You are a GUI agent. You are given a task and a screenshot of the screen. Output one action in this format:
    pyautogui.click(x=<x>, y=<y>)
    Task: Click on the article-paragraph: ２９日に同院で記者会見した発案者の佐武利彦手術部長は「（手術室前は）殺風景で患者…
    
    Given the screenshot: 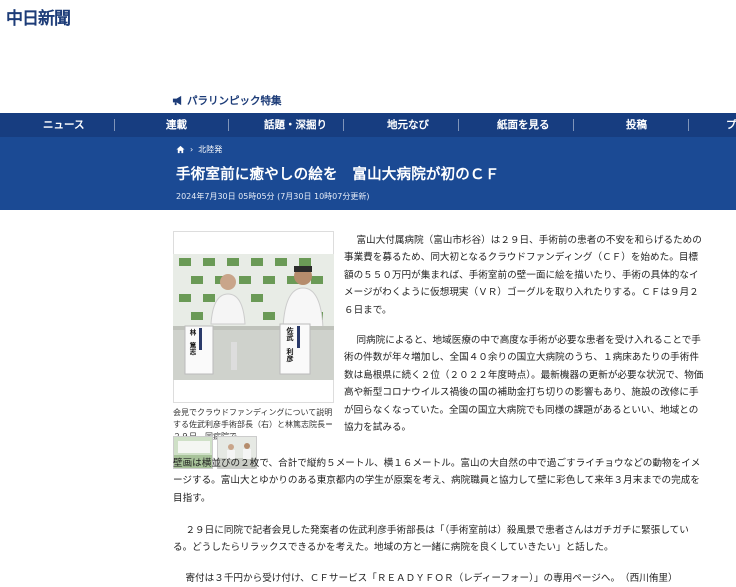 What is the action you would take?
    pyautogui.click(x=438, y=539)
    